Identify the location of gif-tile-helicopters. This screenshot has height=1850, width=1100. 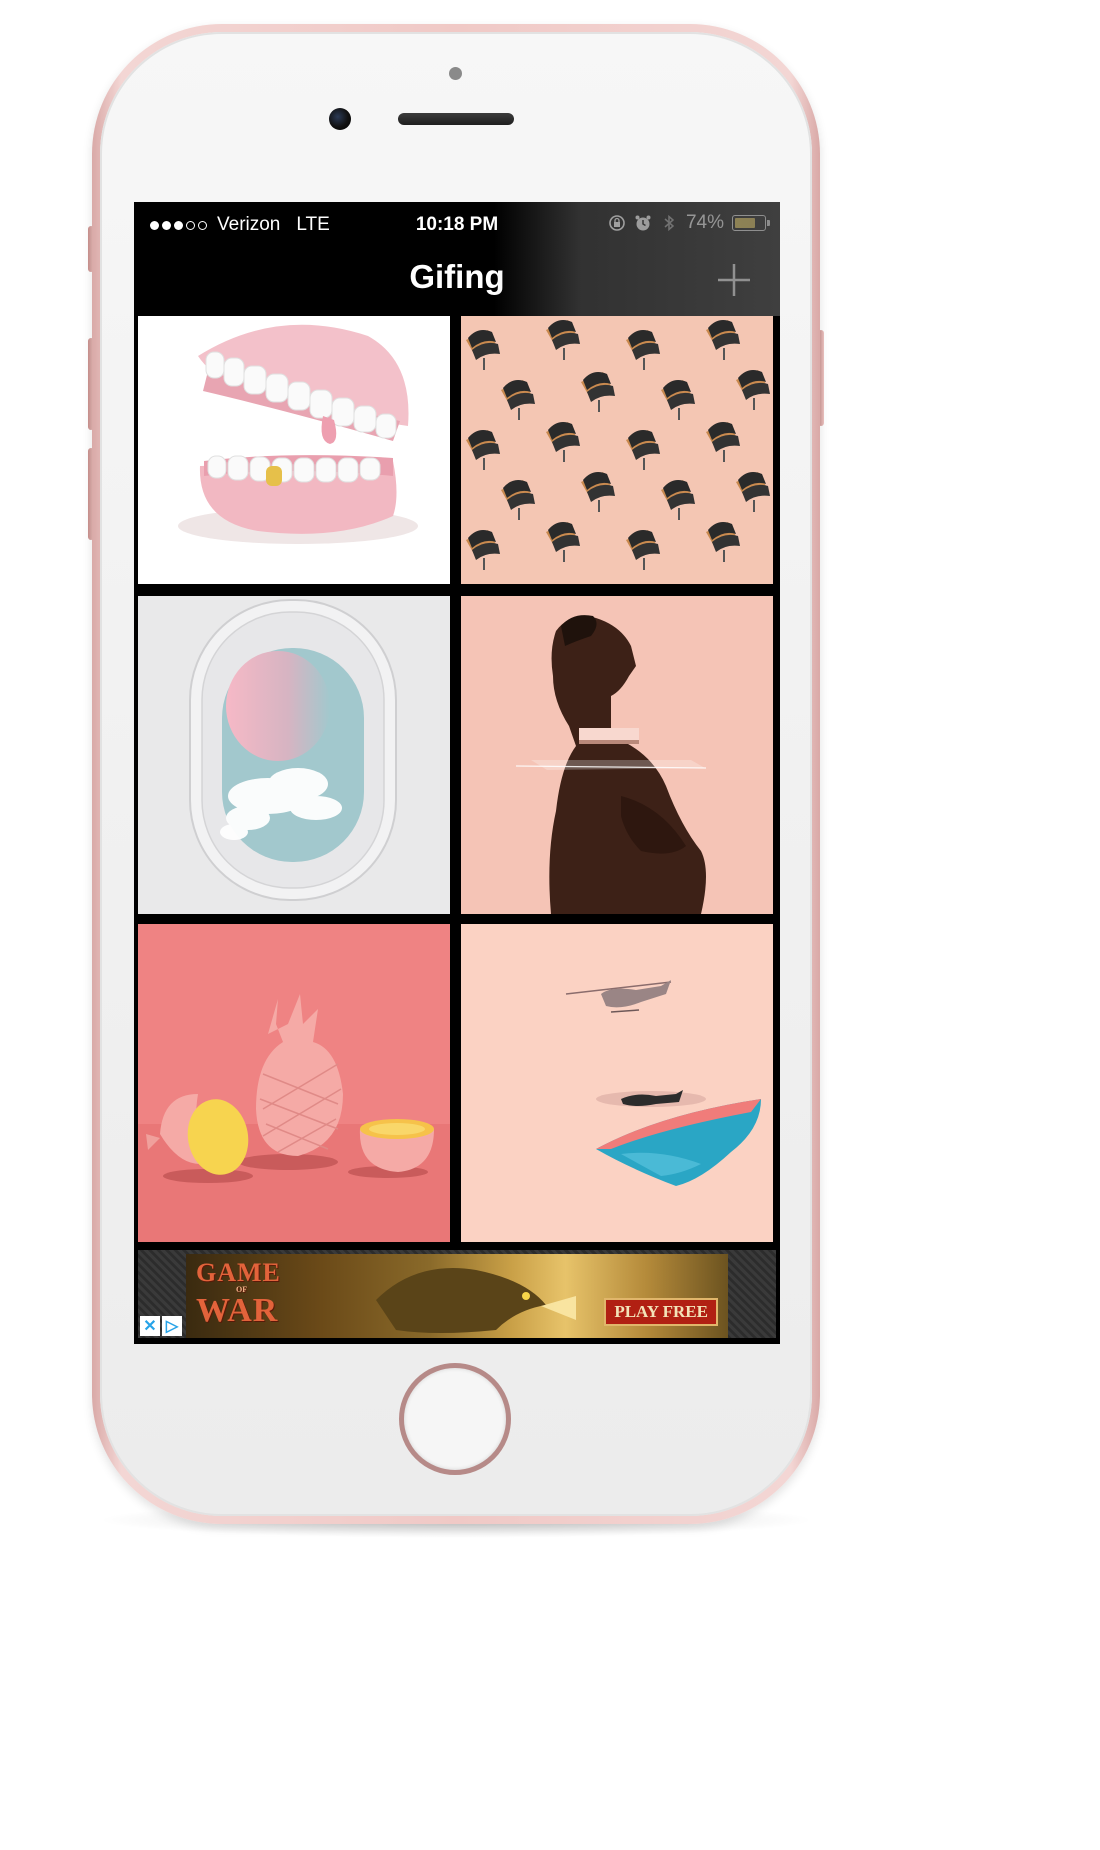
(617, 1083).